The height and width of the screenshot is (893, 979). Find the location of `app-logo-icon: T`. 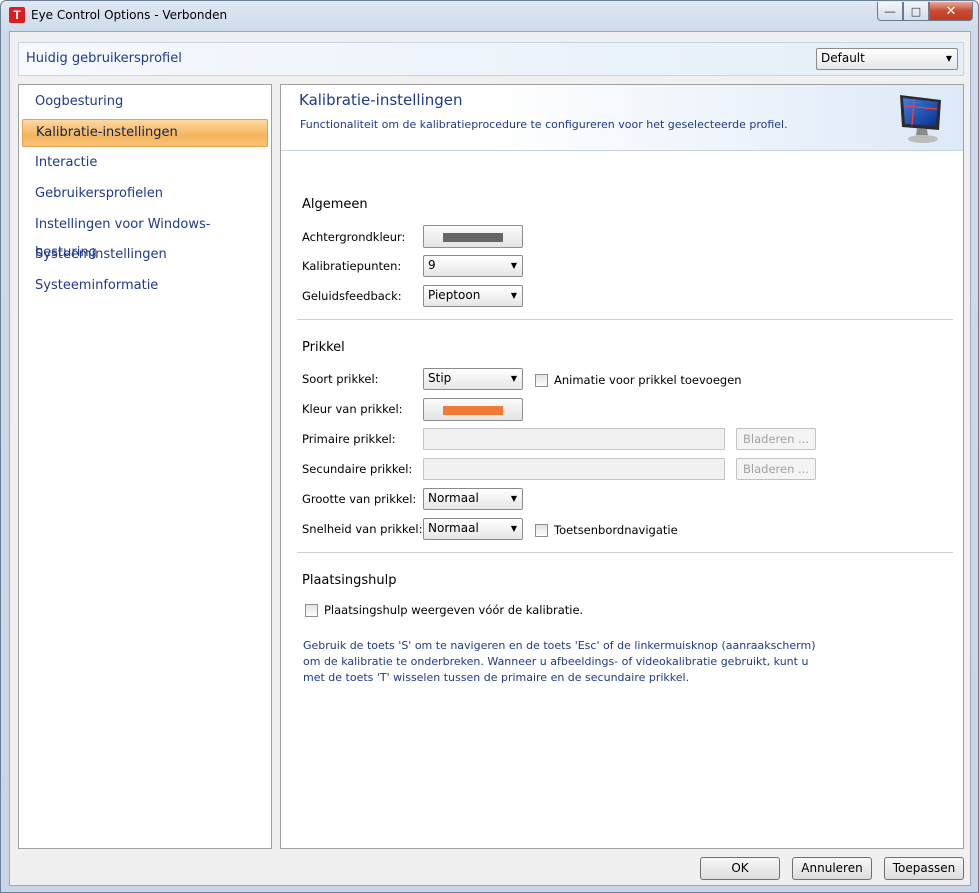

app-logo-icon: T is located at coordinates (17, 15).